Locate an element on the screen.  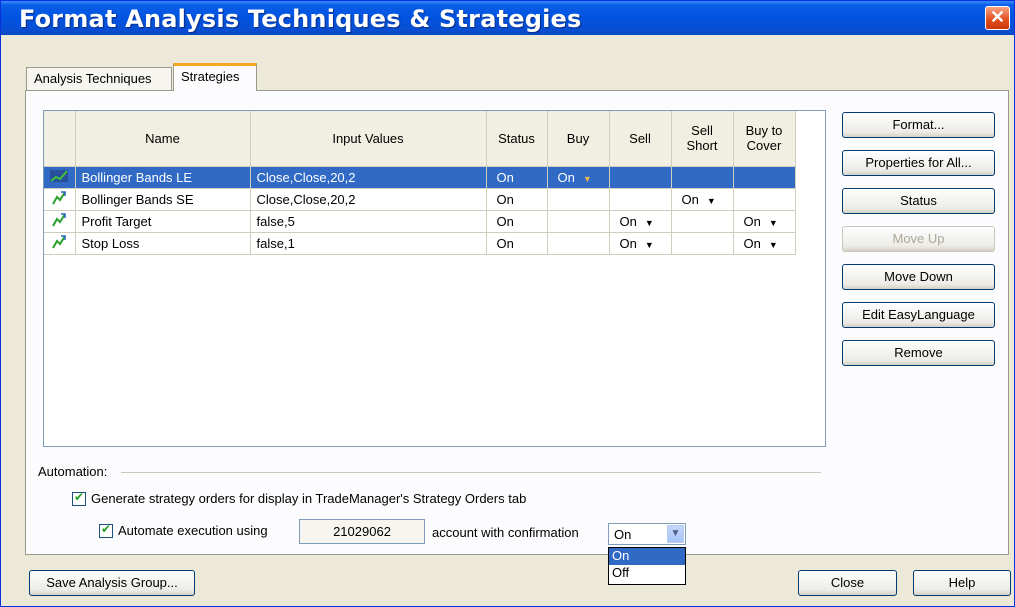
account-button: 21029062 is located at coordinates (362, 531).